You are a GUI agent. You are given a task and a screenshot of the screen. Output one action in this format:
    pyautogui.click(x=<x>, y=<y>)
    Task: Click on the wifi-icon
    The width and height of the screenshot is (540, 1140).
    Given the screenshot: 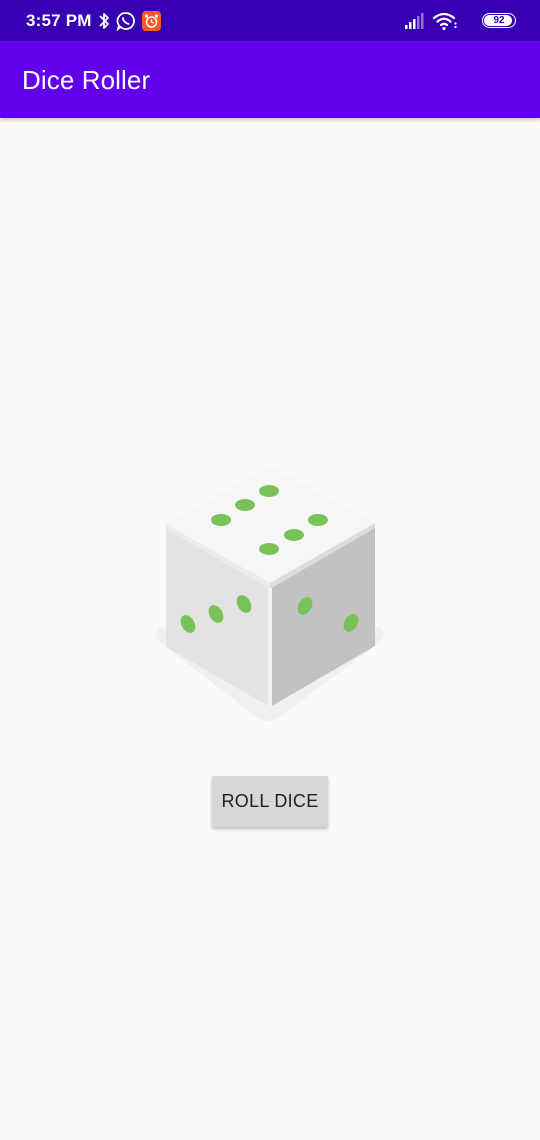 What is the action you would take?
    pyautogui.click(x=444, y=21)
    